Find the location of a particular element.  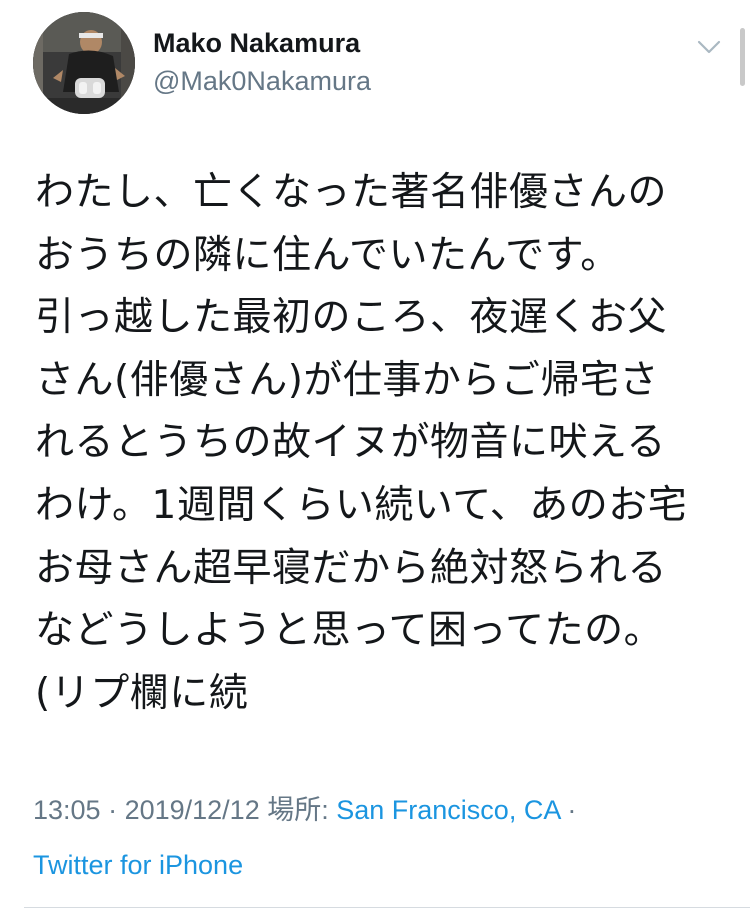

tweet-text-line: れるとうちの故イヌが物音に吠える is located at coordinates (350, 443).